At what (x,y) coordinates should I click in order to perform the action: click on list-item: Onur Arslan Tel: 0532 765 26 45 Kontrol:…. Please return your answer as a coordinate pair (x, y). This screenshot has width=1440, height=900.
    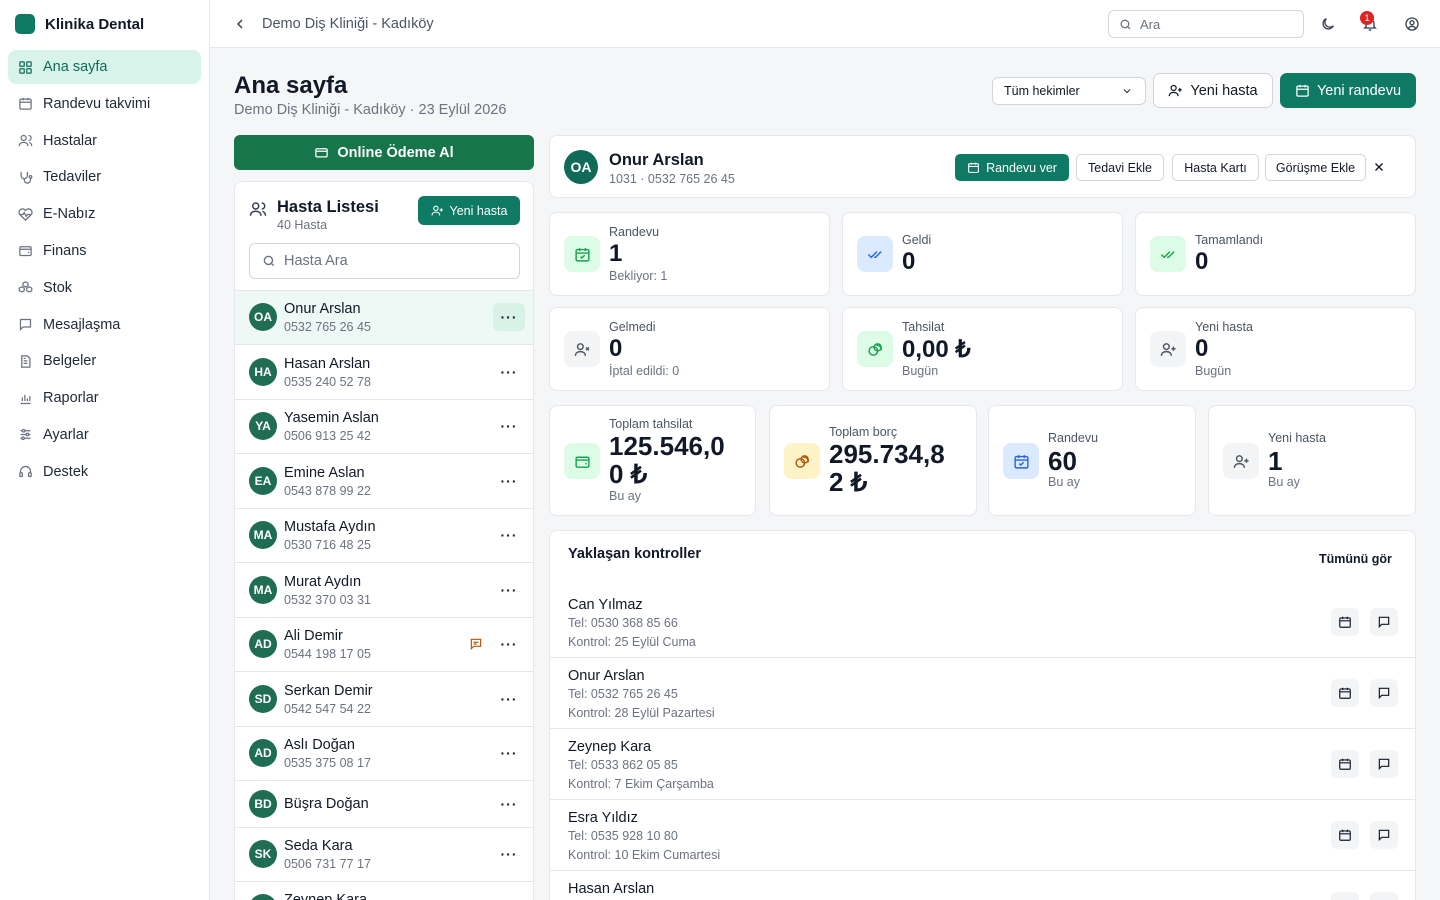
    Looking at the image, I should click on (982, 693).